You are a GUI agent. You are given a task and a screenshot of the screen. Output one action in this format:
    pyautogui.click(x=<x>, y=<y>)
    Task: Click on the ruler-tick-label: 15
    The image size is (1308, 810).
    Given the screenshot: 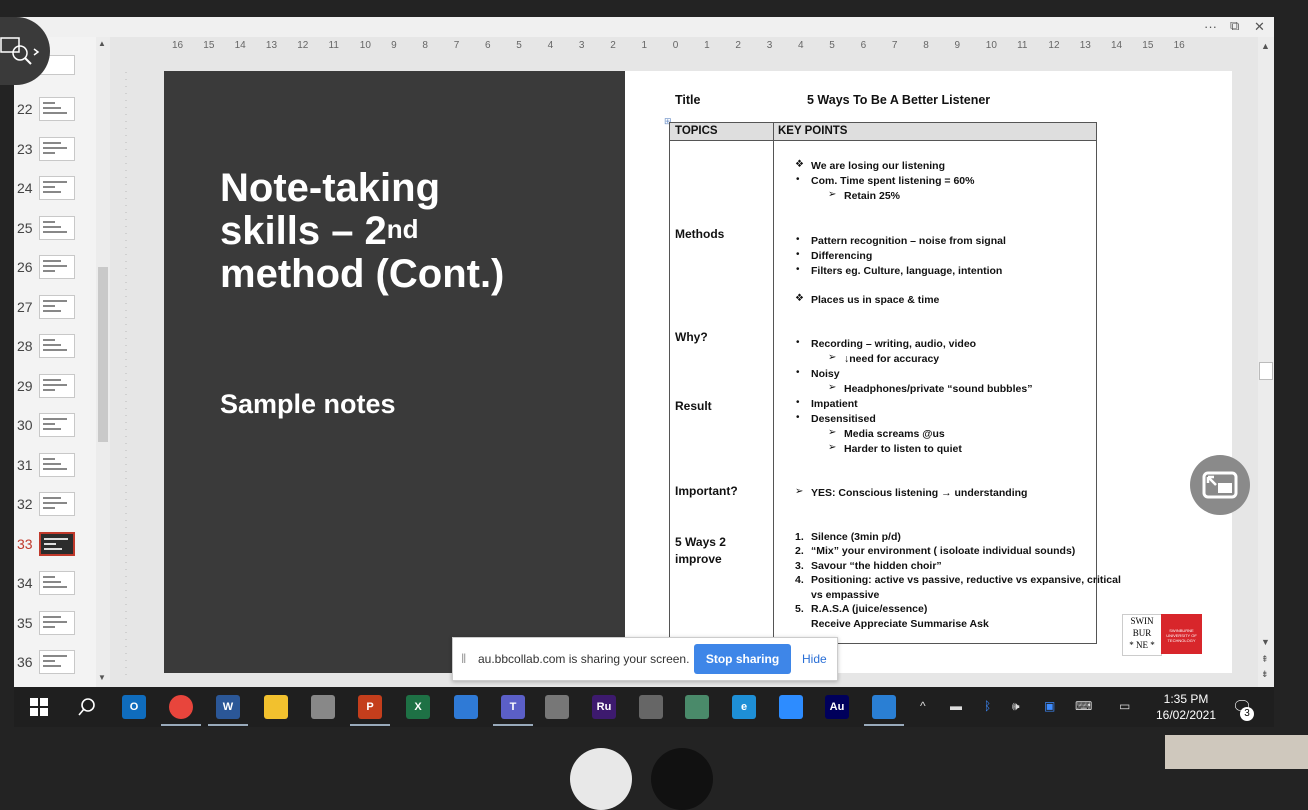 What is the action you would take?
    pyautogui.click(x=209, y=45)
    